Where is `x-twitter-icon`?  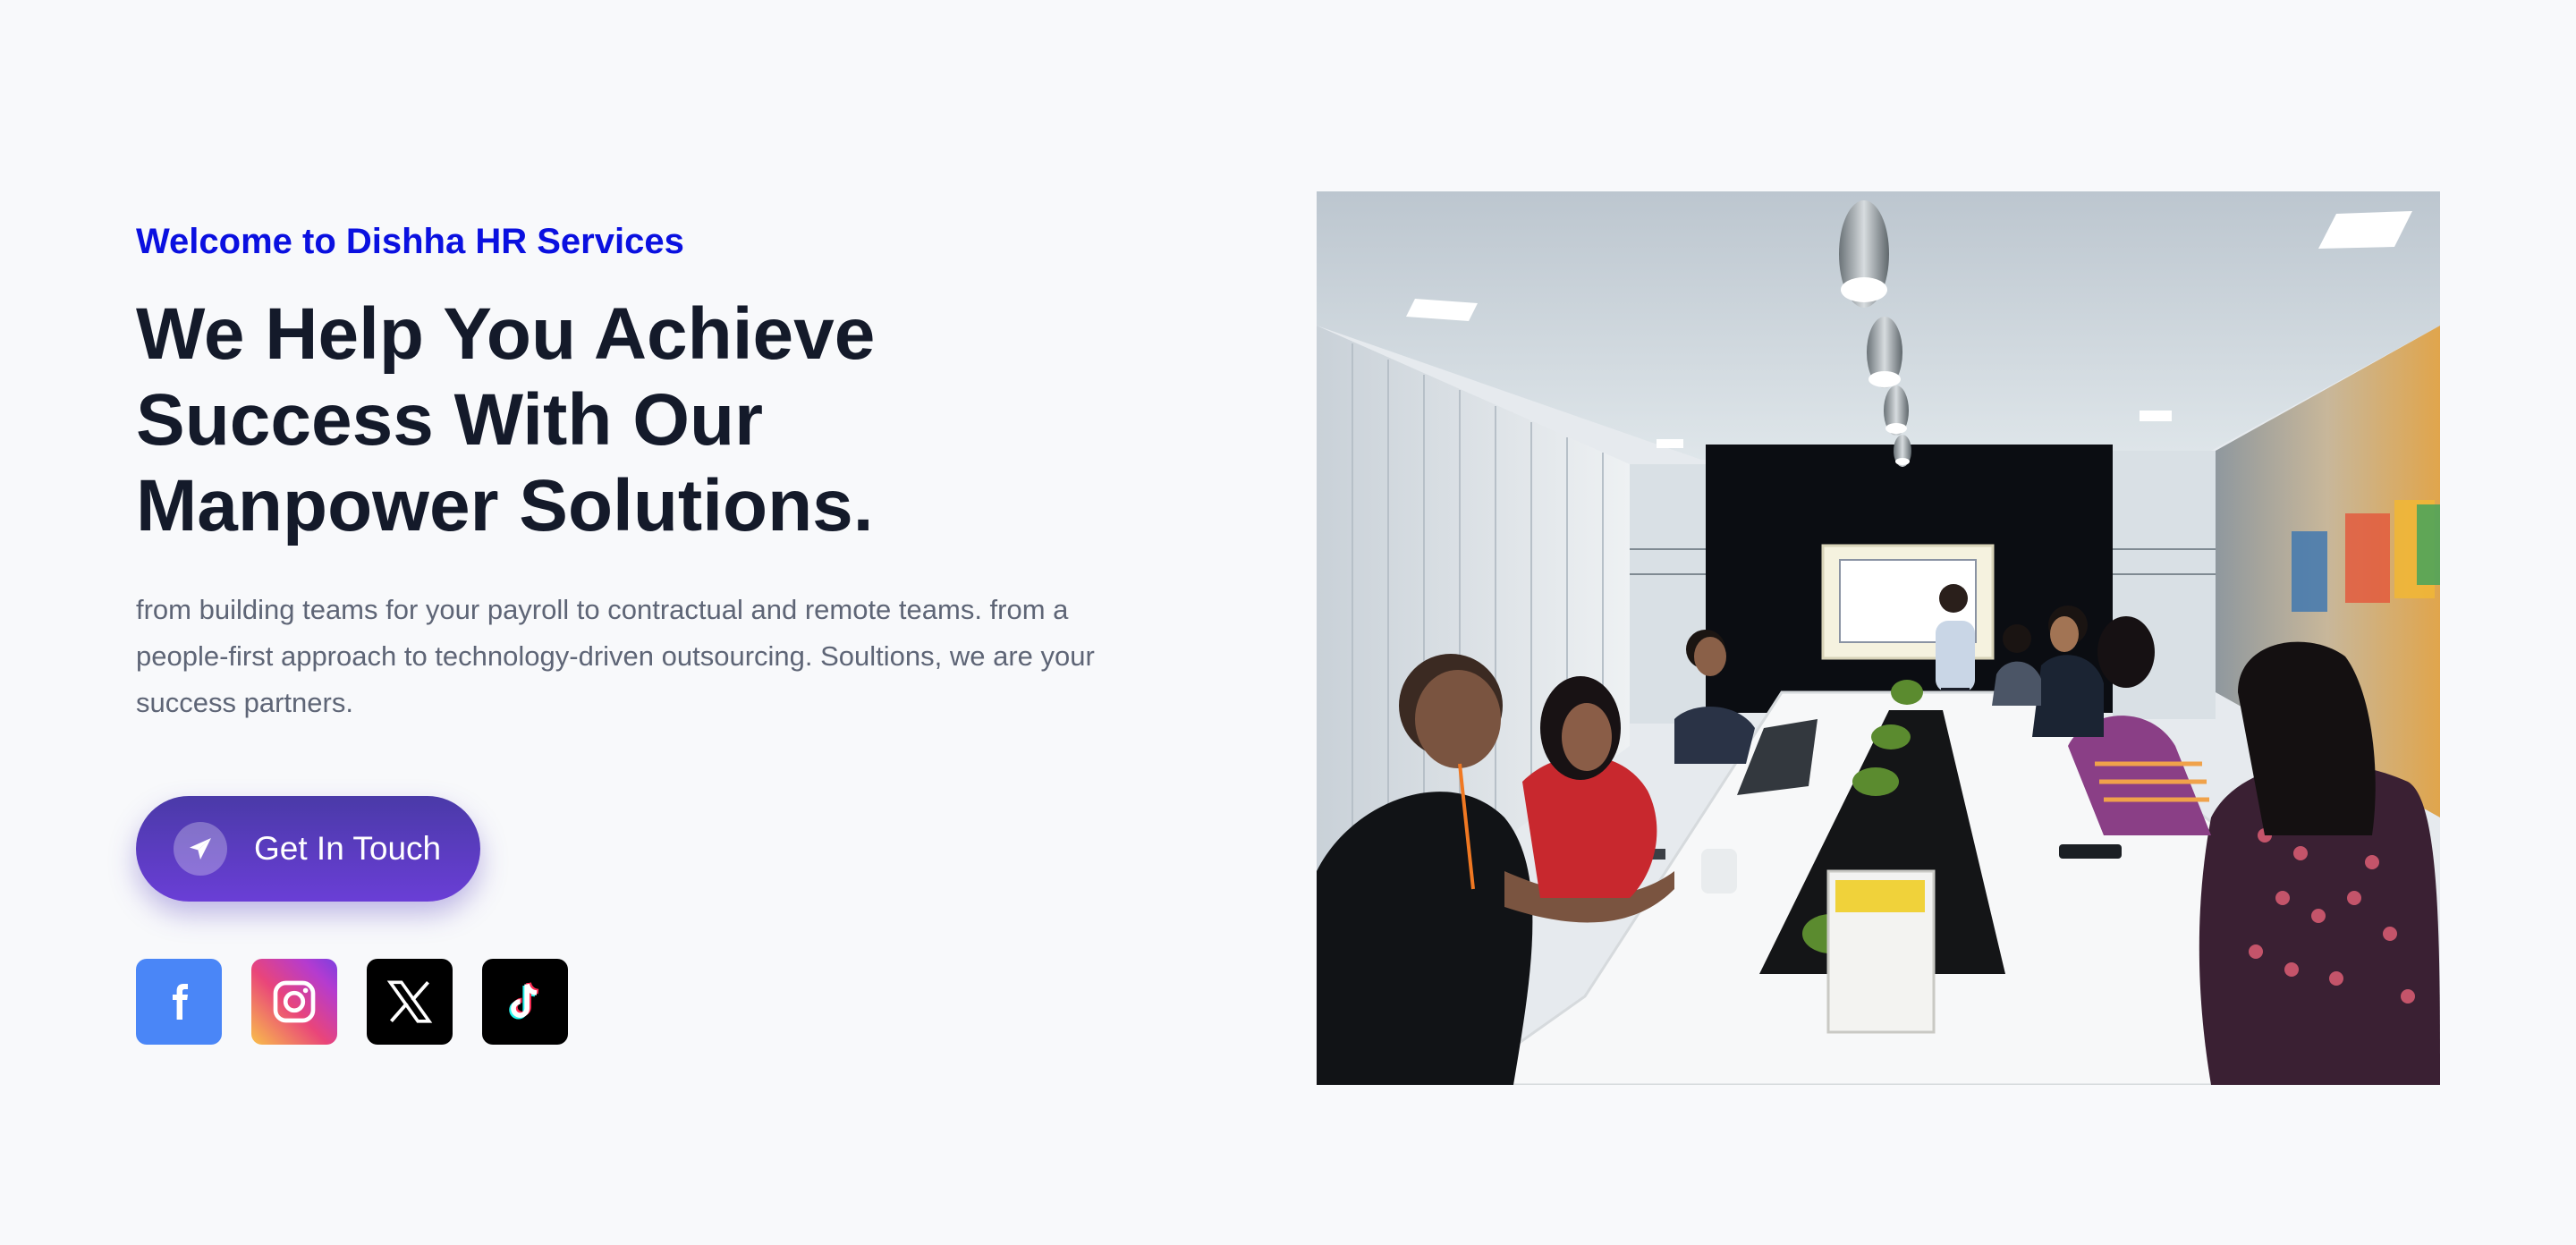 x-twitter-icon is located at coordinates (409, 1001).